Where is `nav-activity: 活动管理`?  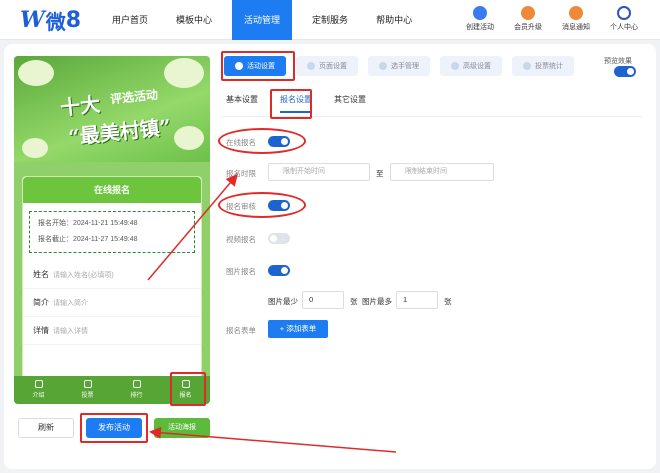 nav-activity: 活动管理 is located at coordinates (262, 20).